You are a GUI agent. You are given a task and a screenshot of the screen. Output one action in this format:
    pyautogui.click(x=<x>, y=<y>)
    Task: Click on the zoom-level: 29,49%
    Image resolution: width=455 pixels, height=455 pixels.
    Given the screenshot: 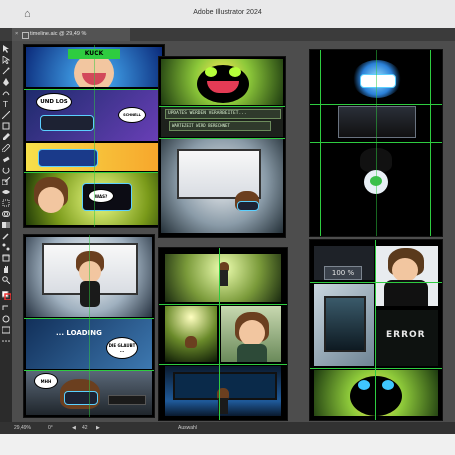 What is the action you would take?
    pyautogui.click(x=22, y=428)
    